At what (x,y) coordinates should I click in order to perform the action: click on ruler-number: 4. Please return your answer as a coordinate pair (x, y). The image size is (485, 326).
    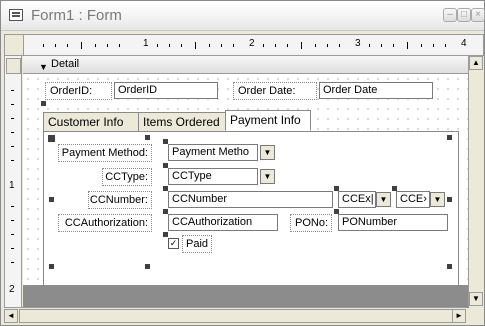
    Looking at the image, I should click on (464, 43).